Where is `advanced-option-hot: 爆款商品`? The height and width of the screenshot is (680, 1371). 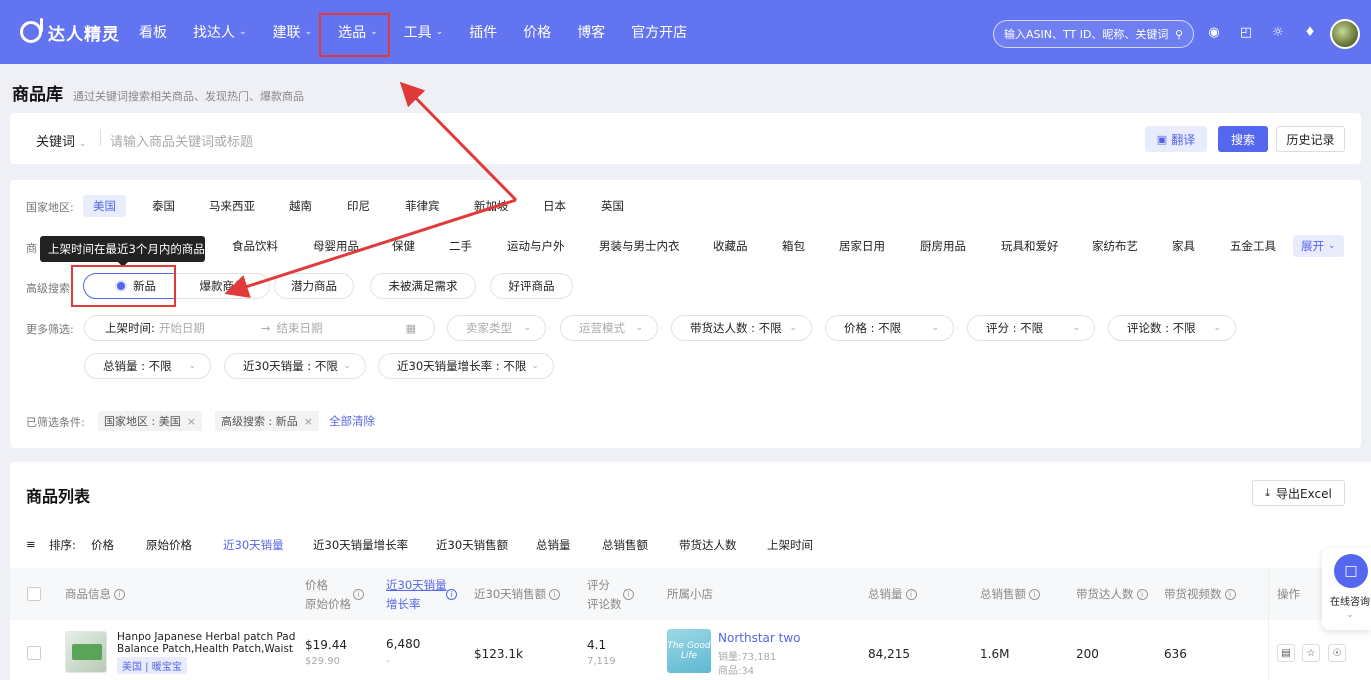 advanced-option-hot: 爆款商品 is located at coordinates (223, 286).